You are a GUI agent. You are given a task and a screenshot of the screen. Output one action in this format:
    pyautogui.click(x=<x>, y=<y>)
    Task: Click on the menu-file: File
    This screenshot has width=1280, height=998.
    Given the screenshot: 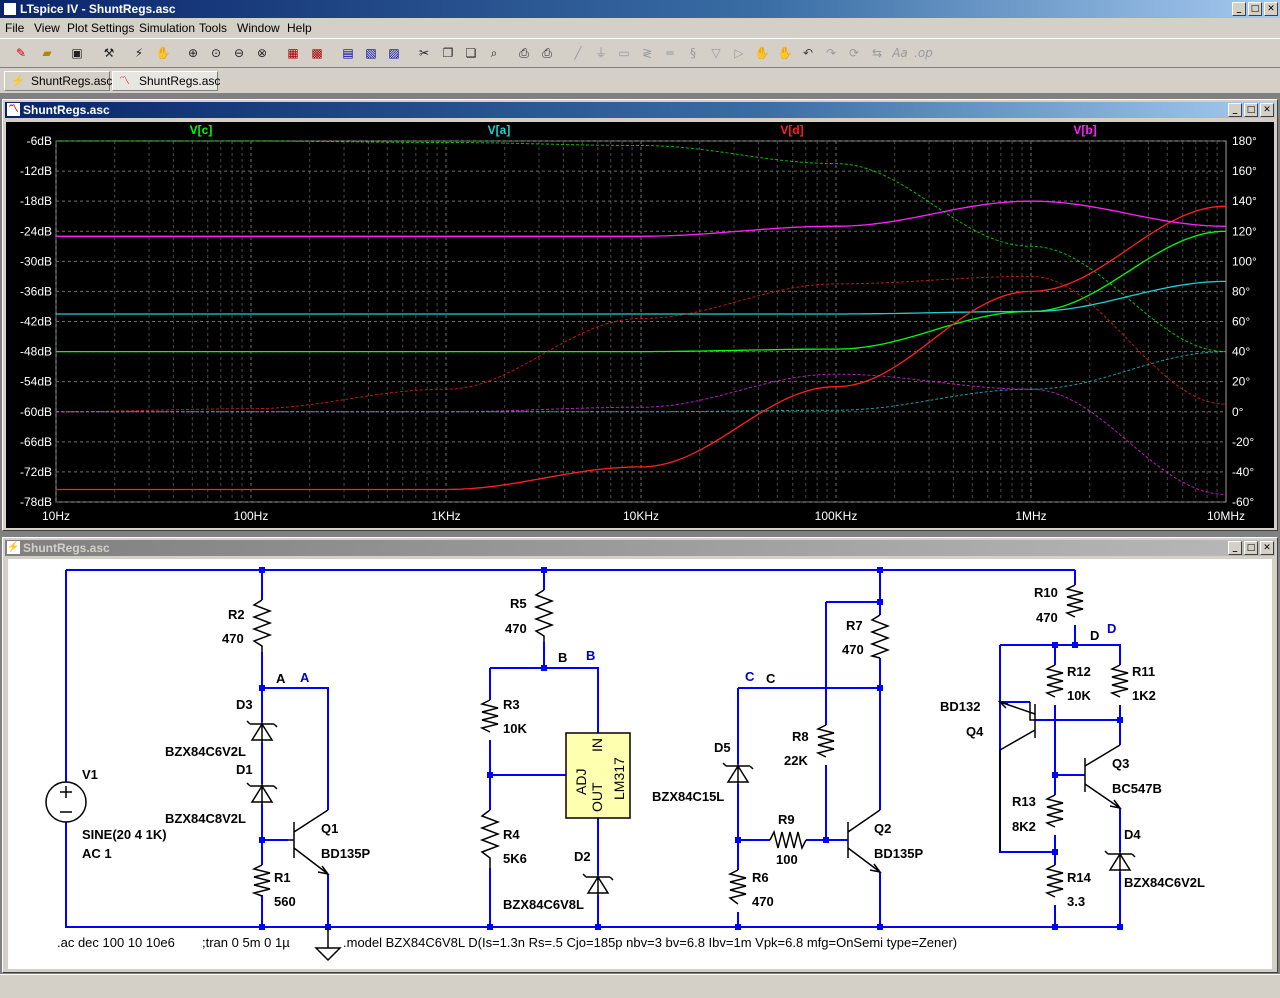 What is the action you would take?
    pyautogui.click(x=14, y=28)
    